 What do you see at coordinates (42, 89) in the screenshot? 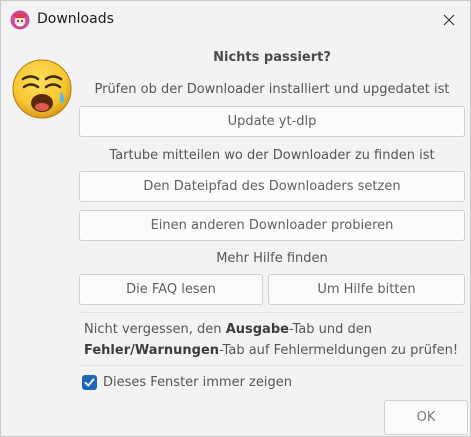
I see `crying-face-emoji` at bounding box center [42, 89].